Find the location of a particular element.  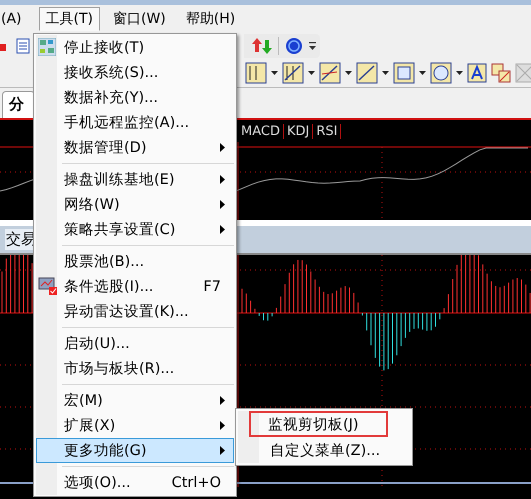

indicator-tab: RSI is located at coordinates (327, 131).